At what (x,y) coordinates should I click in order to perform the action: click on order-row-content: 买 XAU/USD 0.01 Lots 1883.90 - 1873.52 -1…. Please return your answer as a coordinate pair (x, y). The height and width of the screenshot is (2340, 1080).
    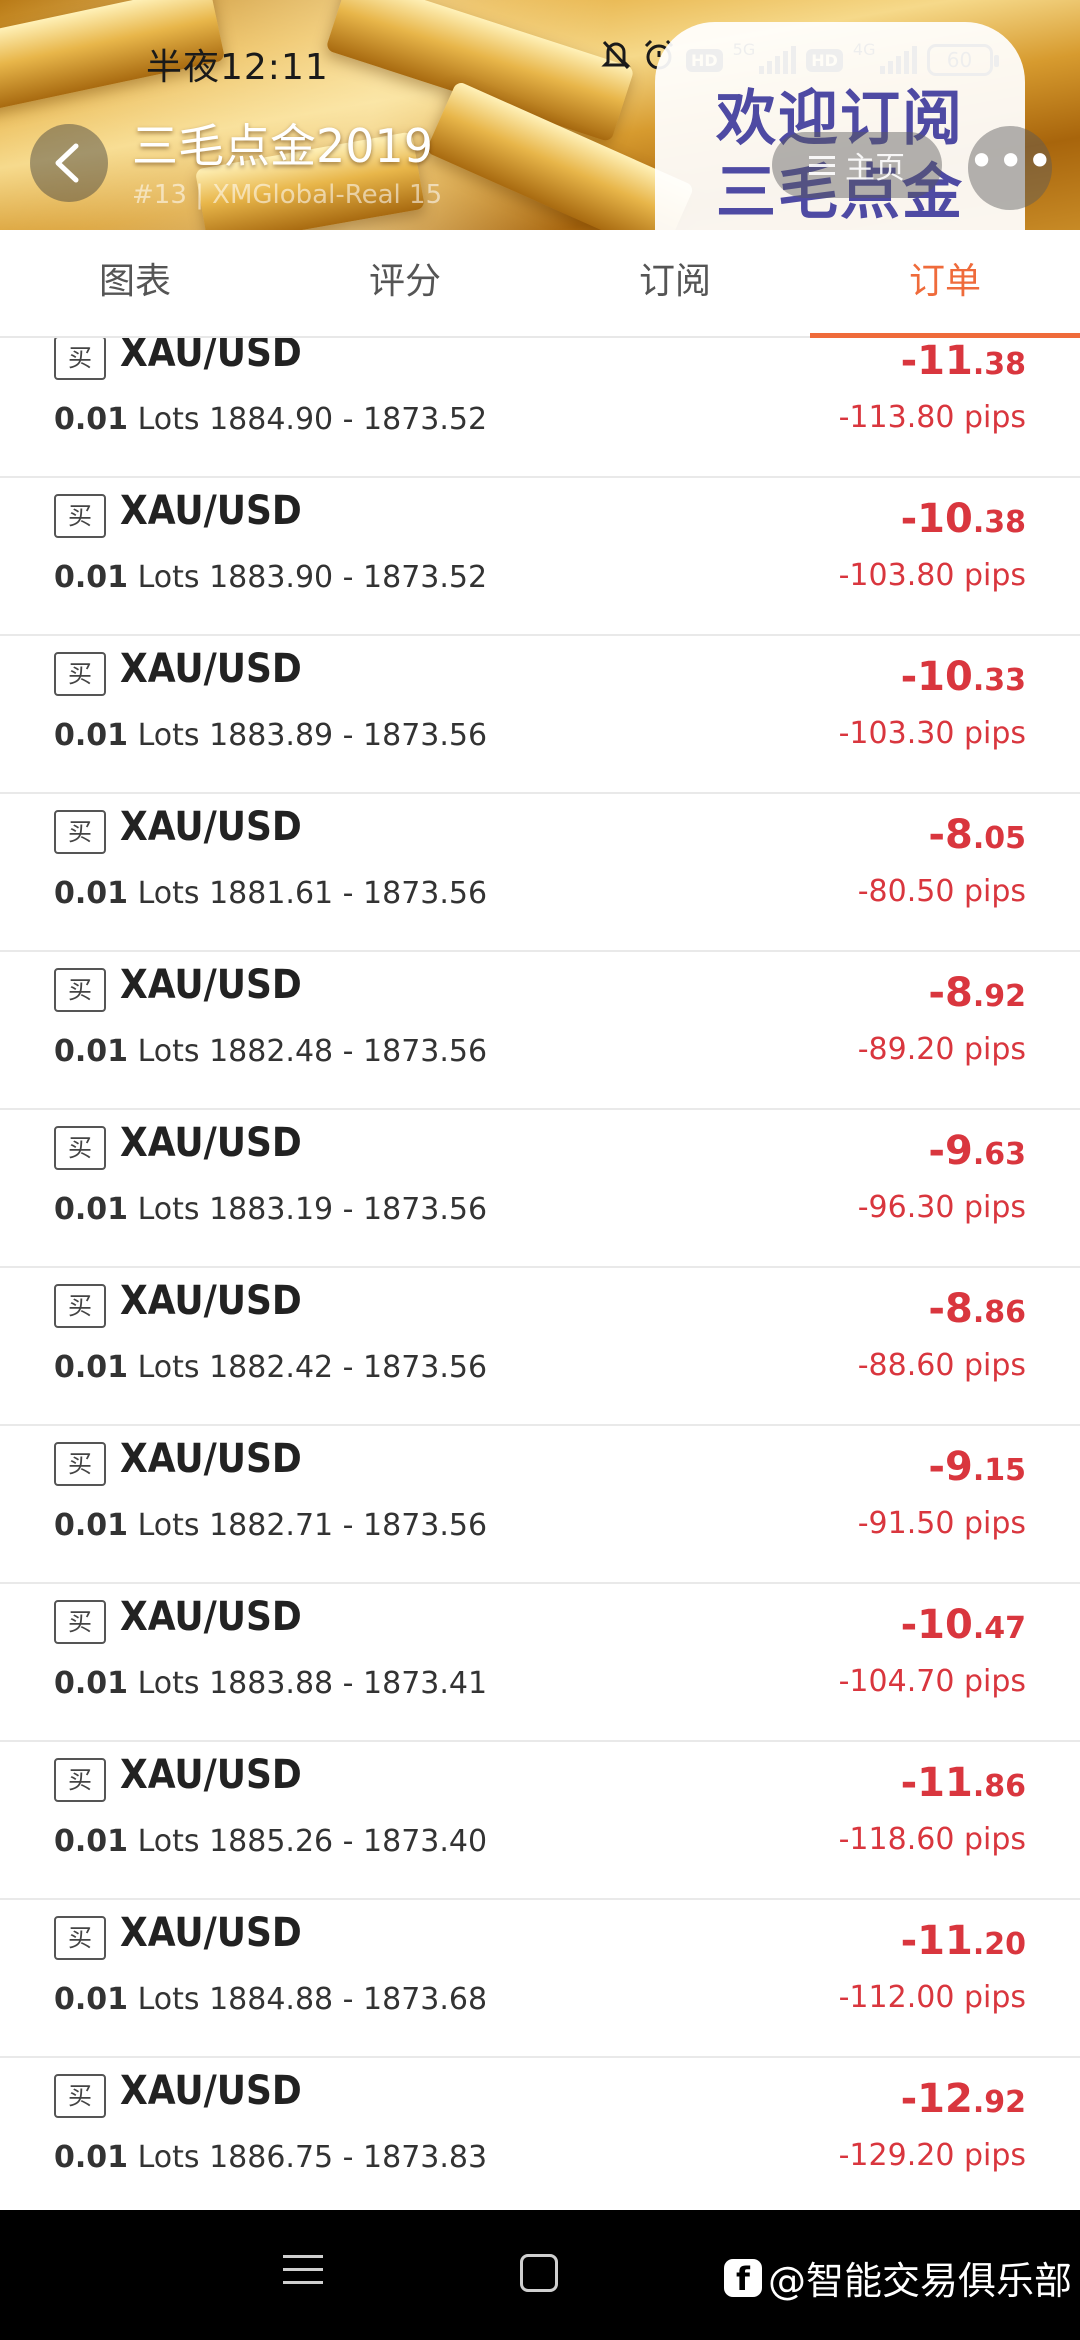
    Looking at the image, I should click on (540, 557).